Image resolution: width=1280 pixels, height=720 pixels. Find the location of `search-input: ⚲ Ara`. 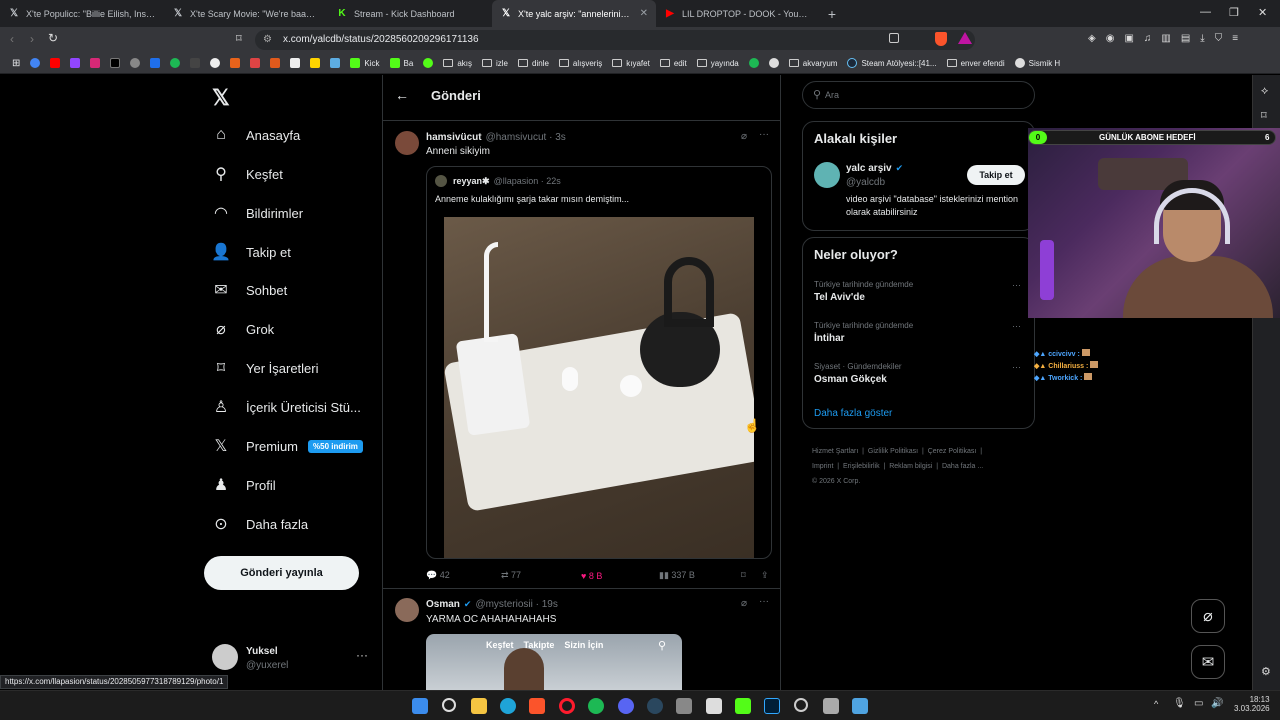

search-input: ⚲ Ara is located at coordinates (918, 95).